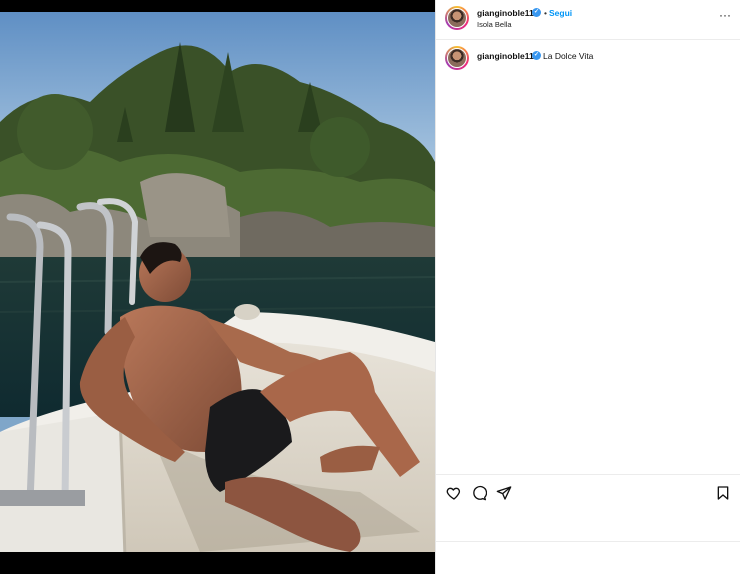 Image resolution: width=740 pixels, height=574 pixels. I want to click on heart-icon, so click(454, 493).